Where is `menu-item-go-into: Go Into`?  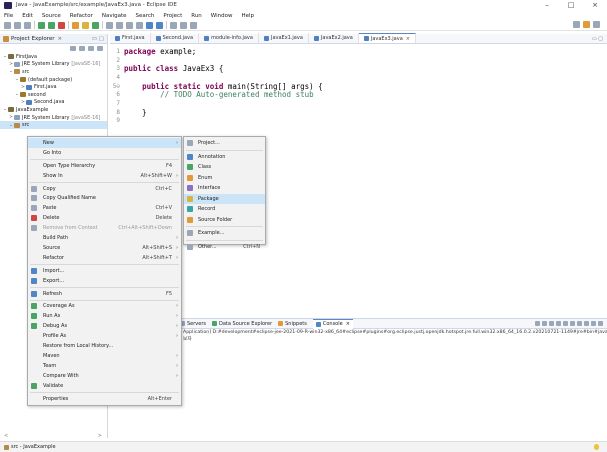
menu-item-go-into: Go Into is located at coordinates (104, 153).